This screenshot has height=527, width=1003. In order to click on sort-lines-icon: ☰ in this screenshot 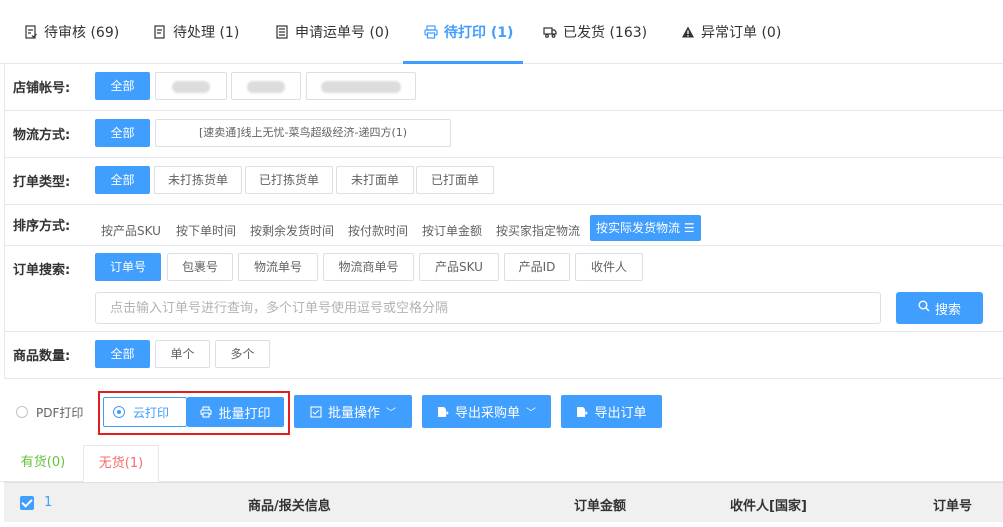, I will do `click(689, 228)`.